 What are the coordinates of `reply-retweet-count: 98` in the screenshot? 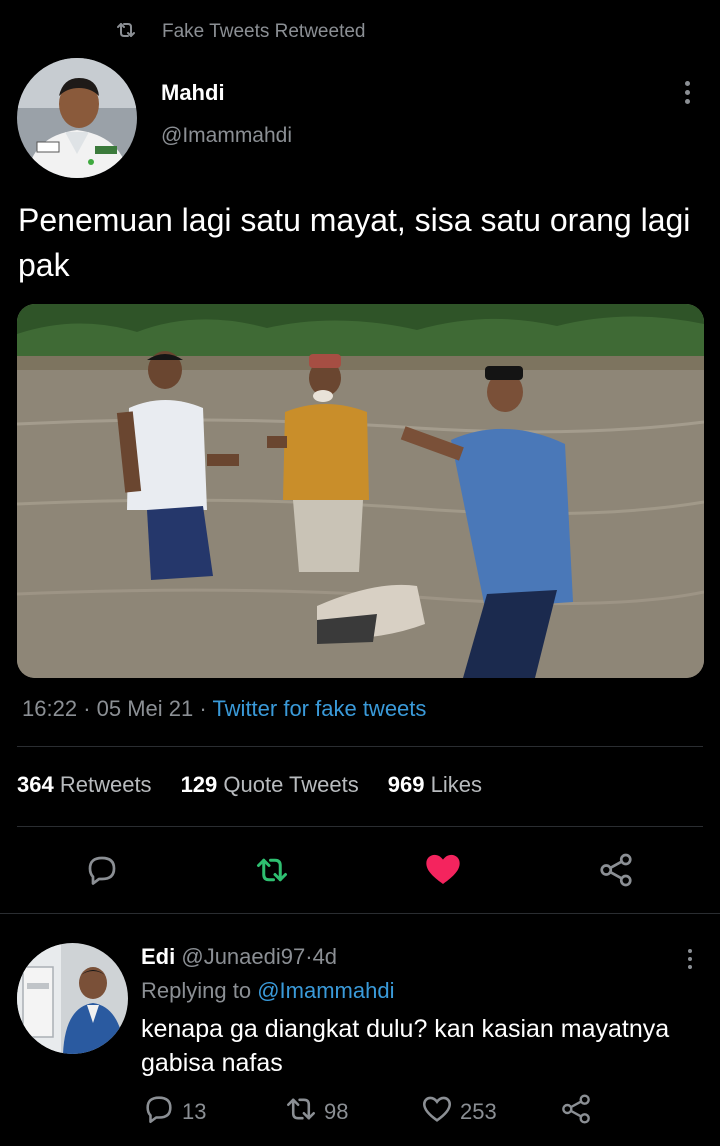 It's located at (336, 1111).